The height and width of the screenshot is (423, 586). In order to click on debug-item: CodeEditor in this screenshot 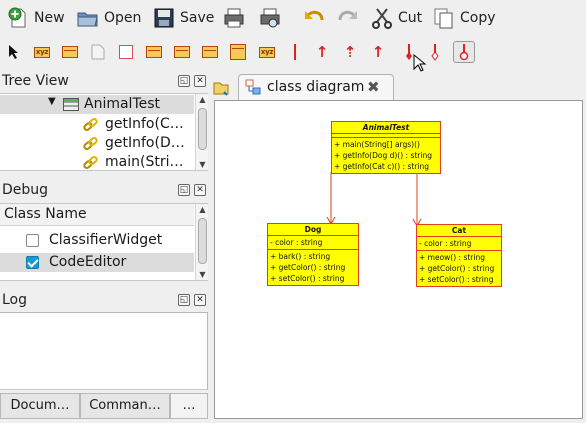, I will do `click(97, 262)`.